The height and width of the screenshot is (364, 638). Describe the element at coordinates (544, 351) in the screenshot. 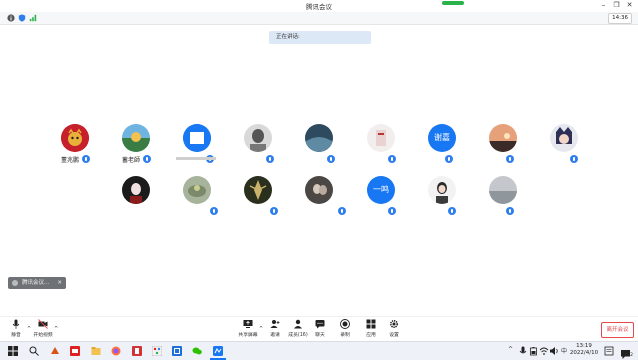

I see `wifi-icon` at that location.